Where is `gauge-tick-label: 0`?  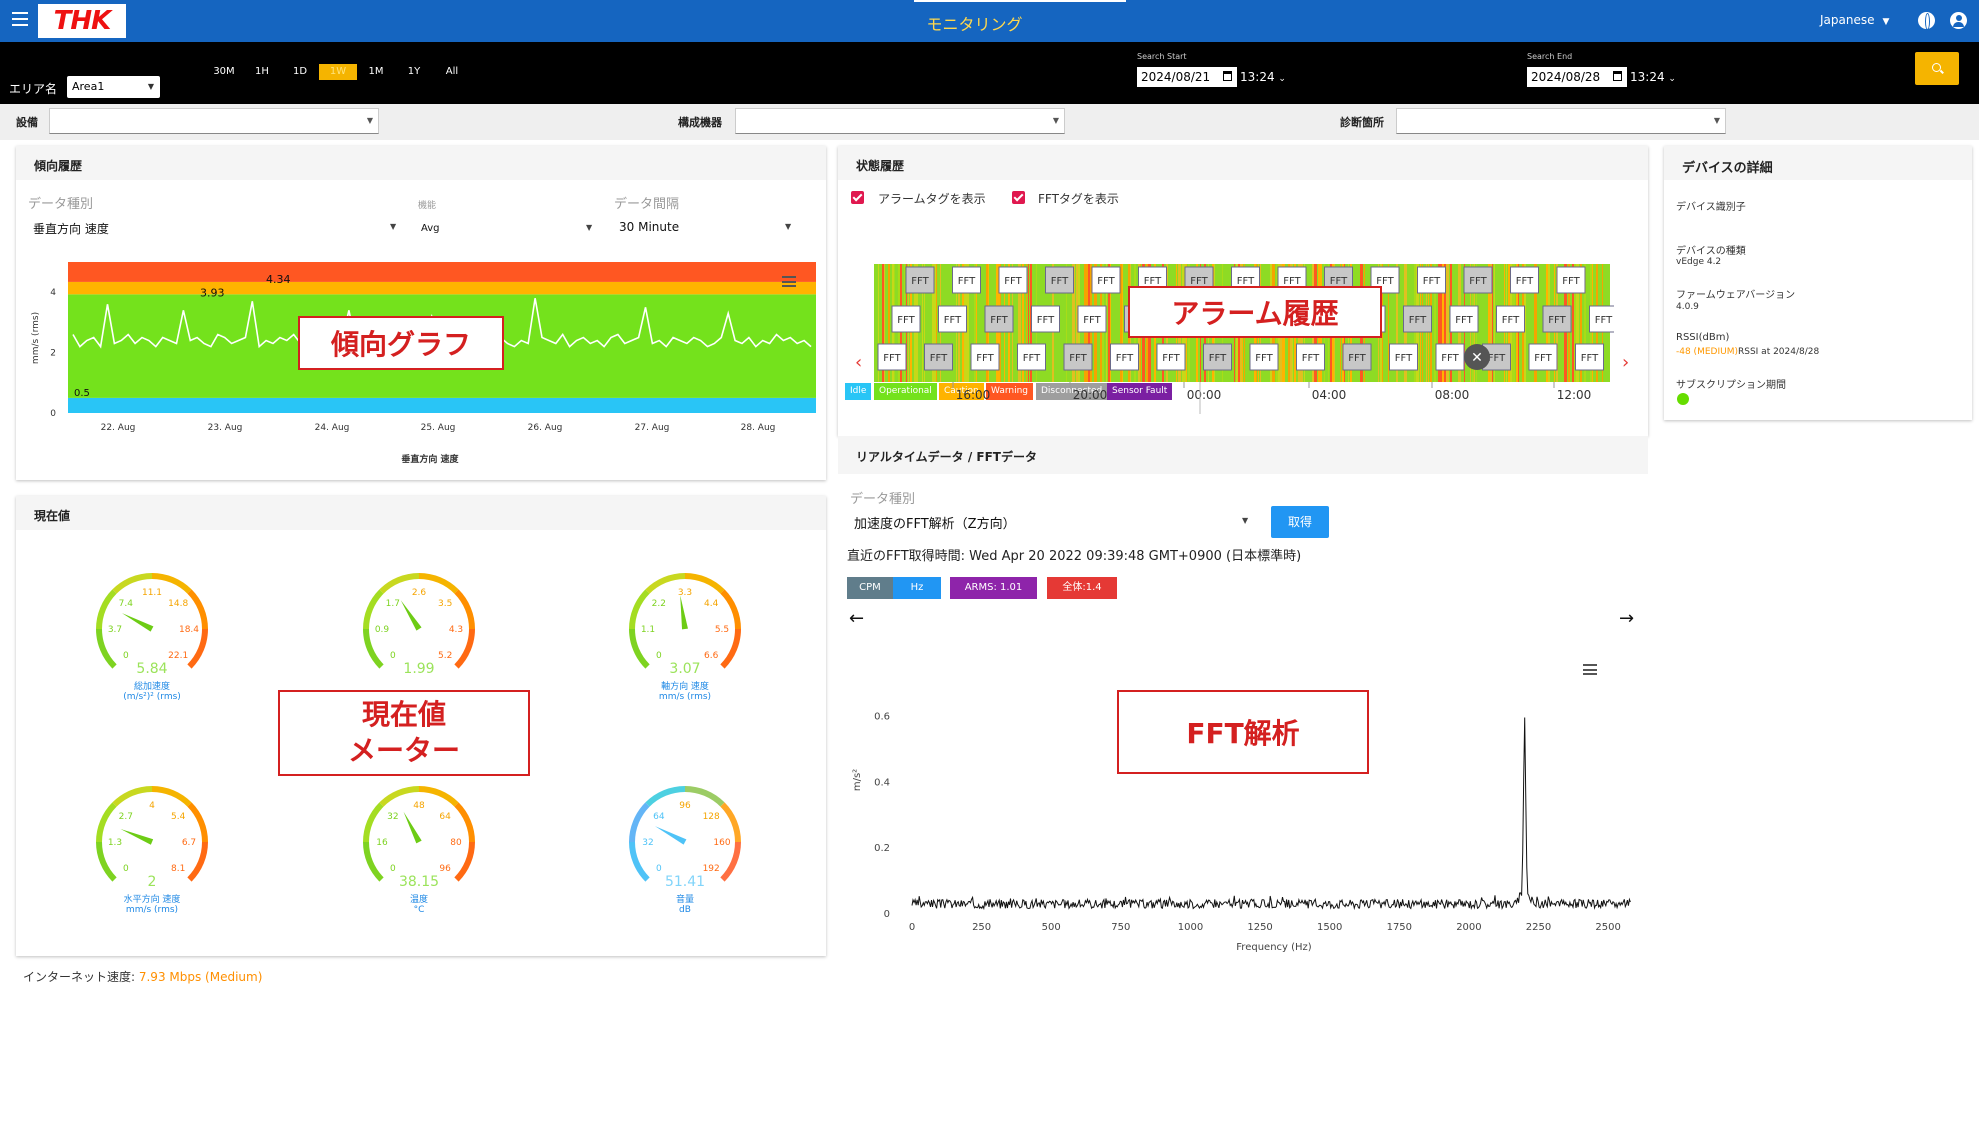
gauge-tick-label: 0 is located at coordinates (393, 869).